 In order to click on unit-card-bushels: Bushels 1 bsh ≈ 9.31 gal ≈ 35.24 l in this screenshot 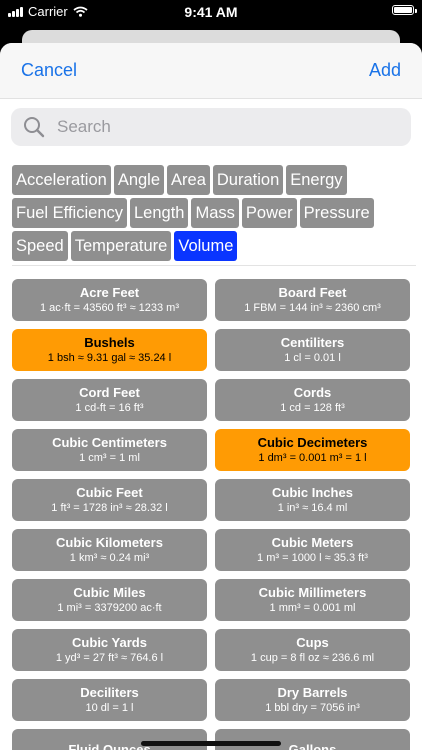, I will do `click(109, 350)`.